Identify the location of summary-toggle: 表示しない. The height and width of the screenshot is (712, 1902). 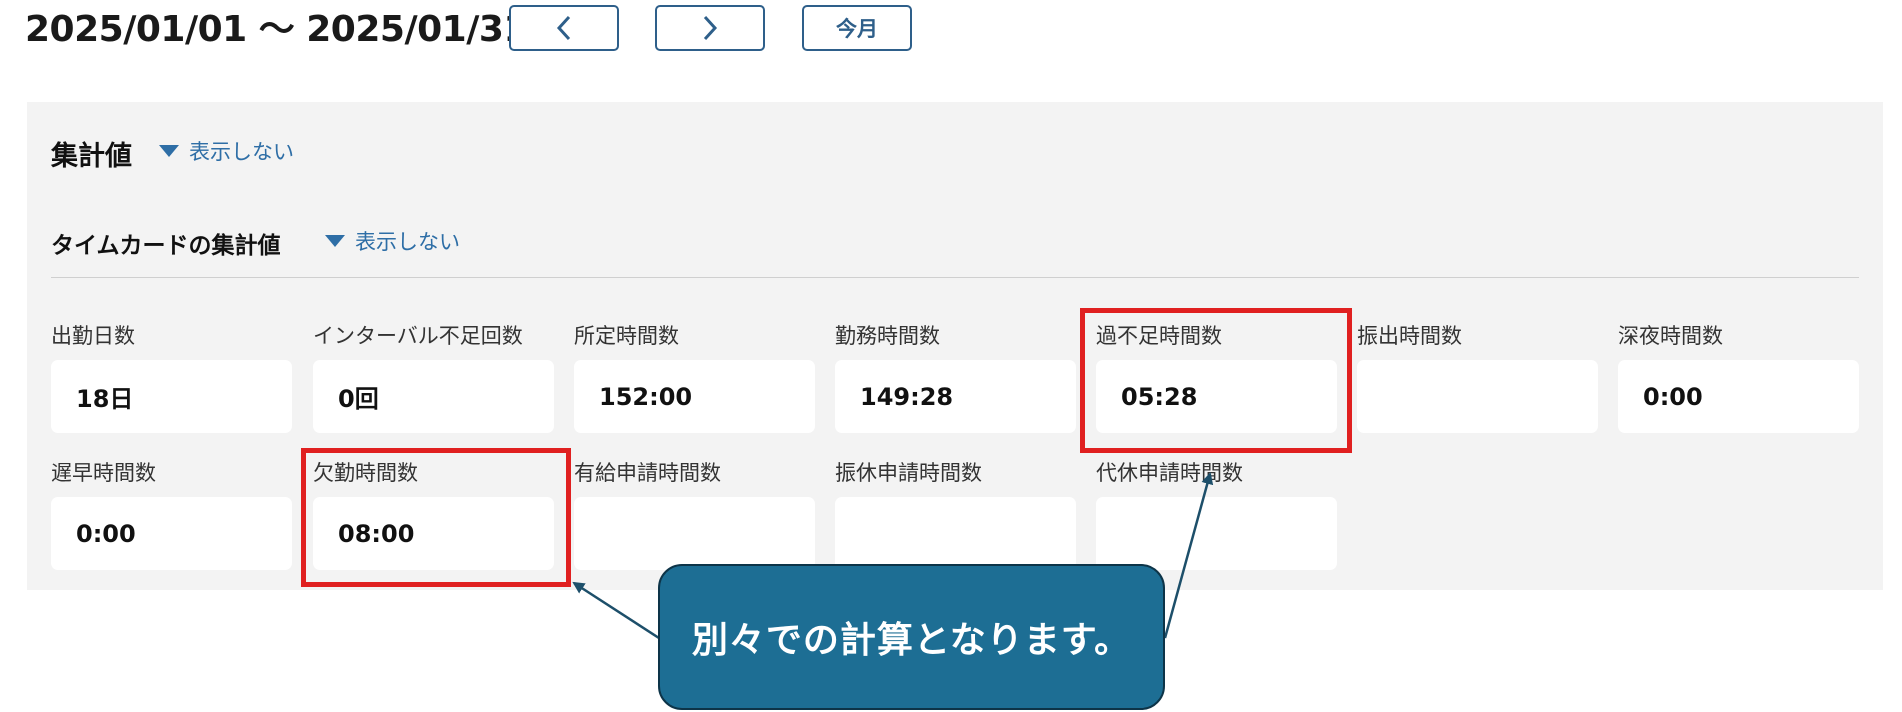
(226, 151).